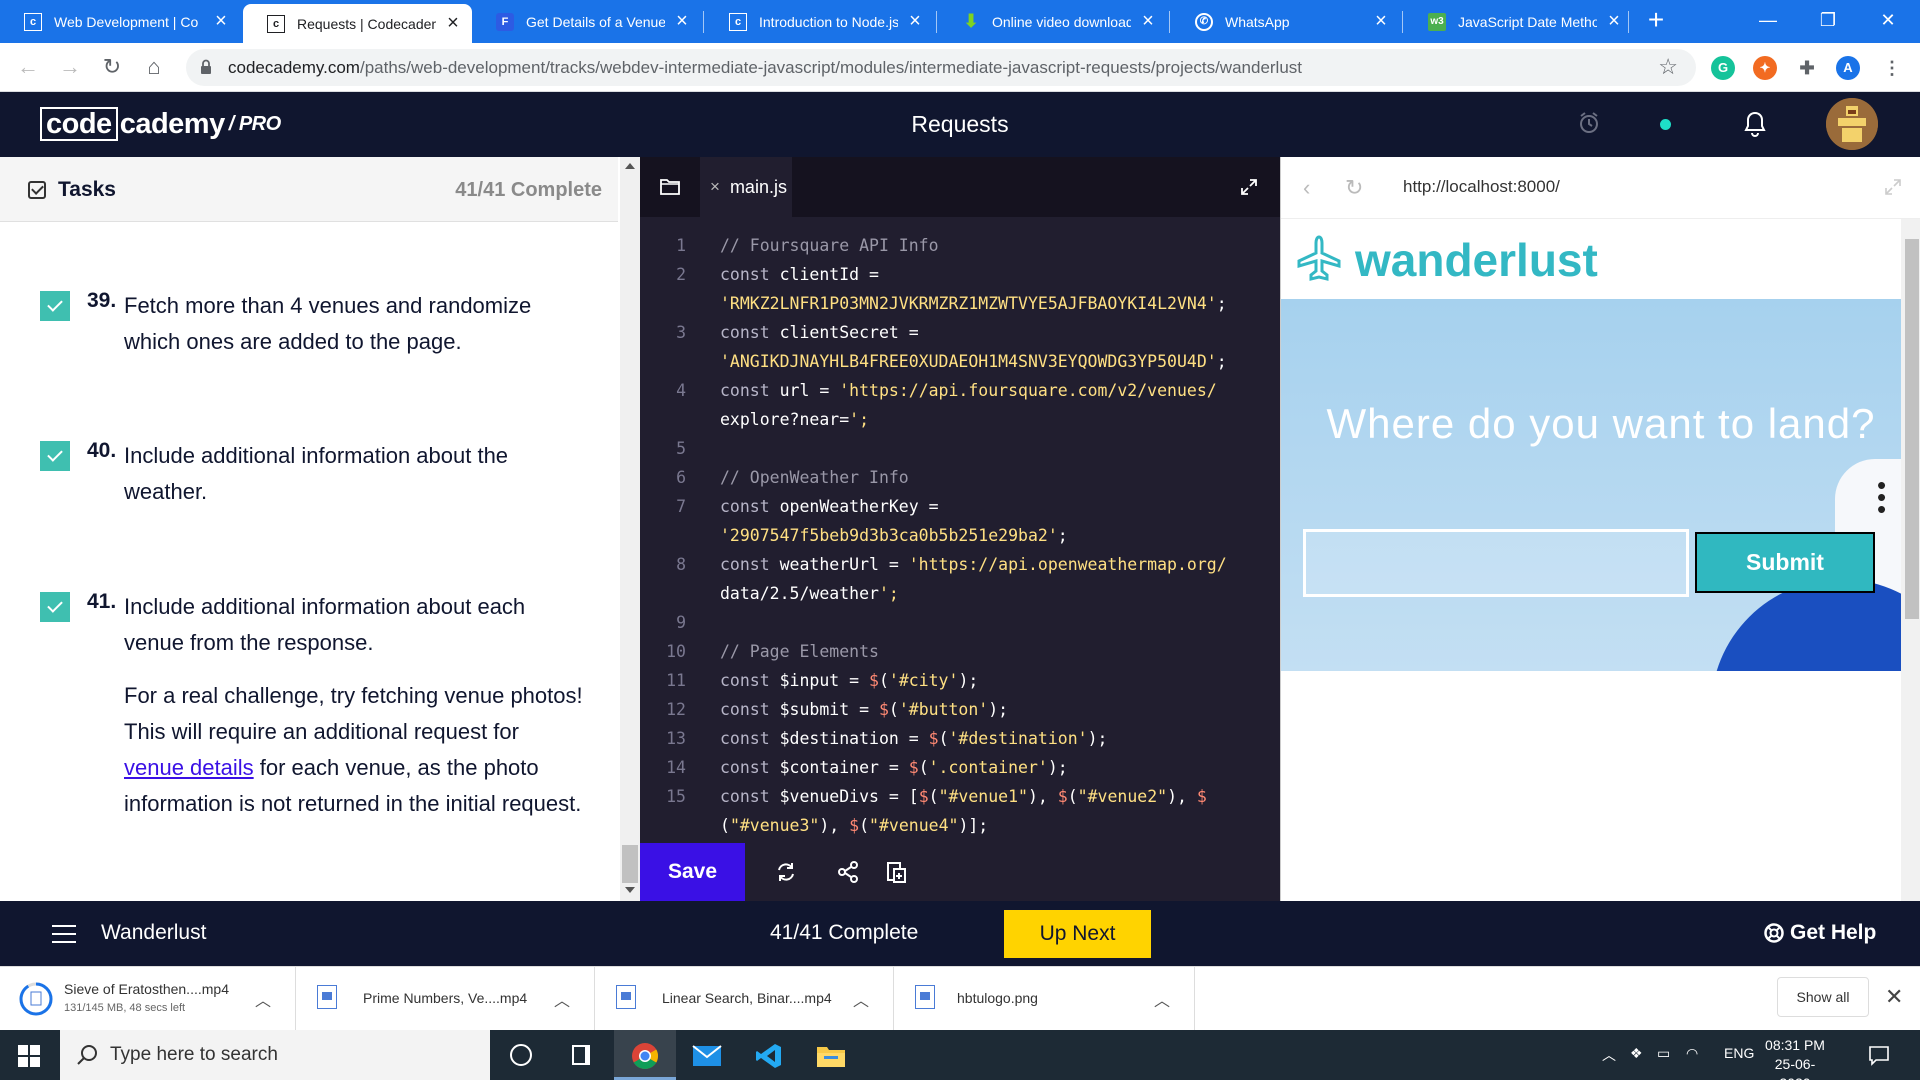  What do you see at coordinates (1765, 68) in the screenshot?
I see `extension-icon: ✦` at bounding box center [1765, 68].